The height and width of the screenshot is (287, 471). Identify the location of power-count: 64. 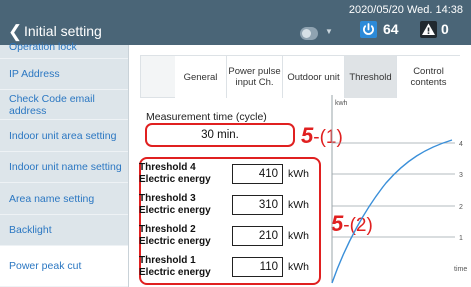
(391, 29).